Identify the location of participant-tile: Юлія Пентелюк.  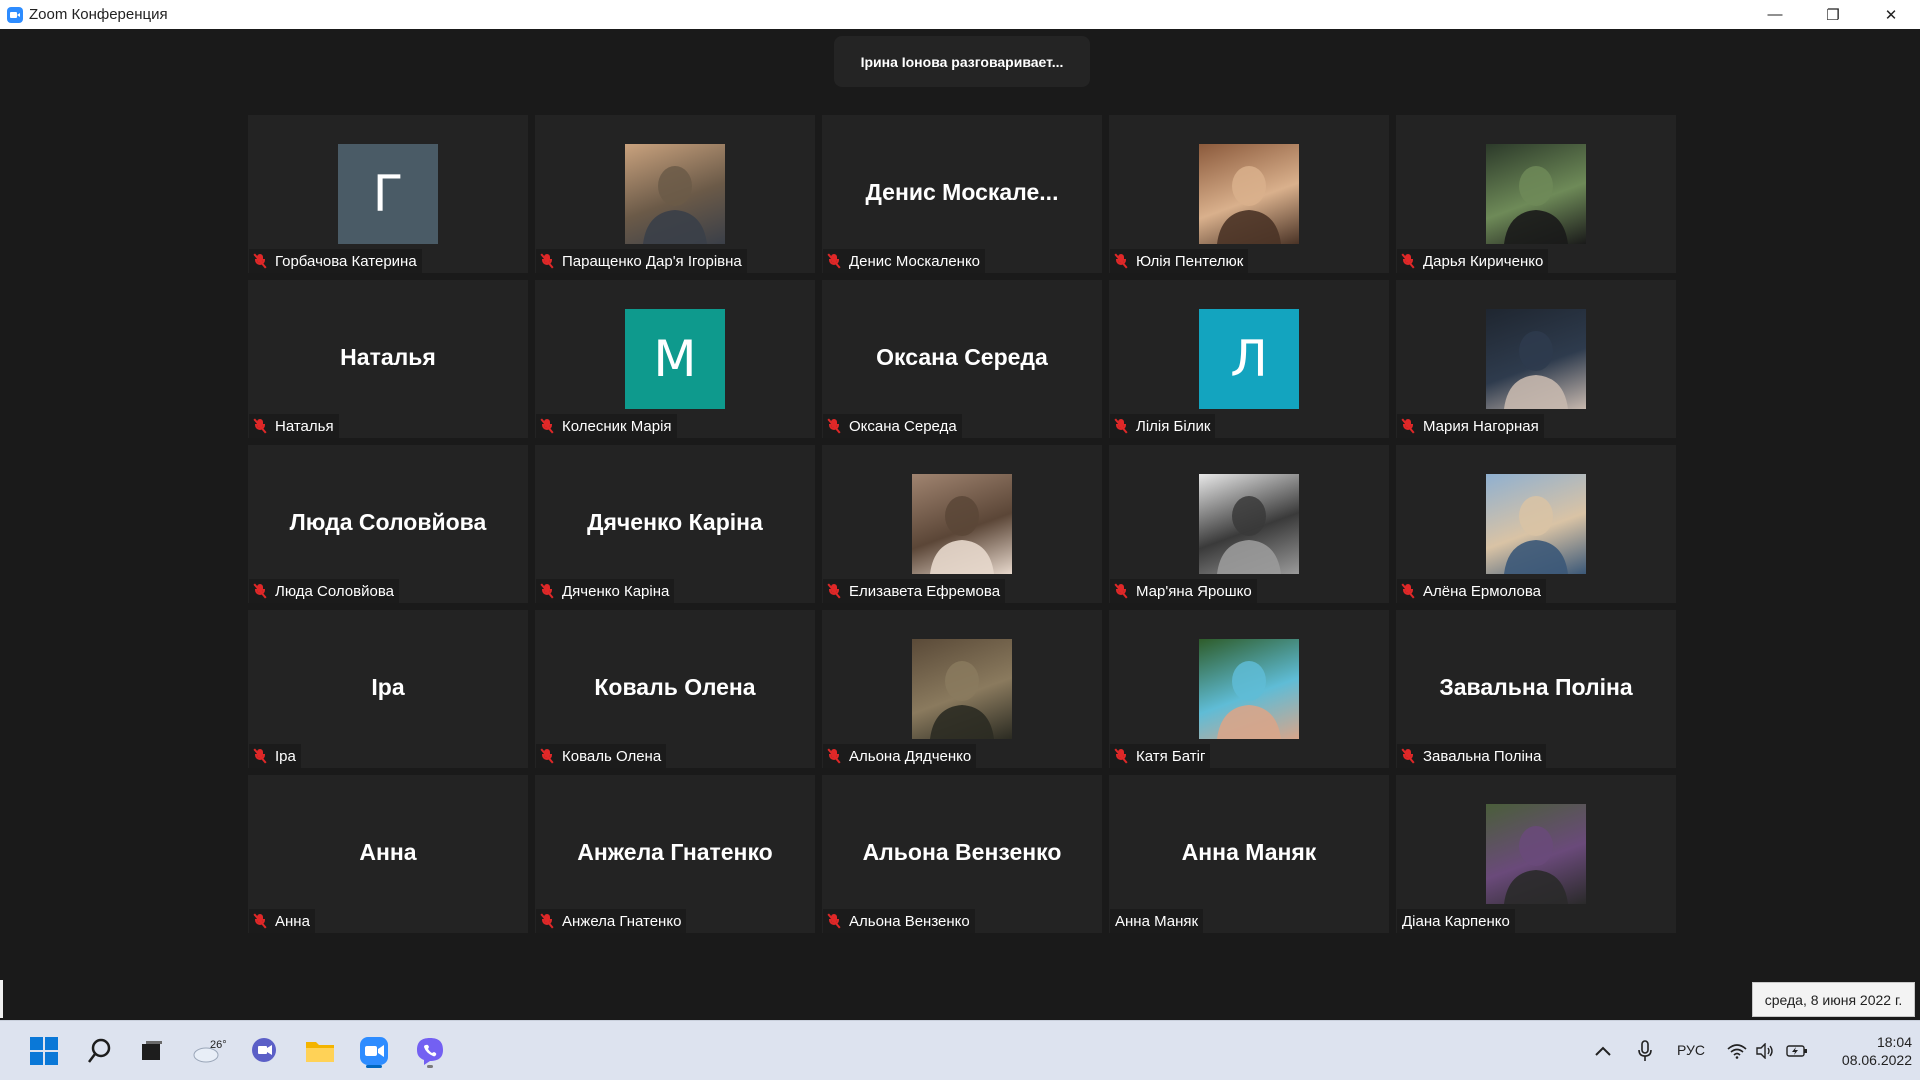
(1249, 194).